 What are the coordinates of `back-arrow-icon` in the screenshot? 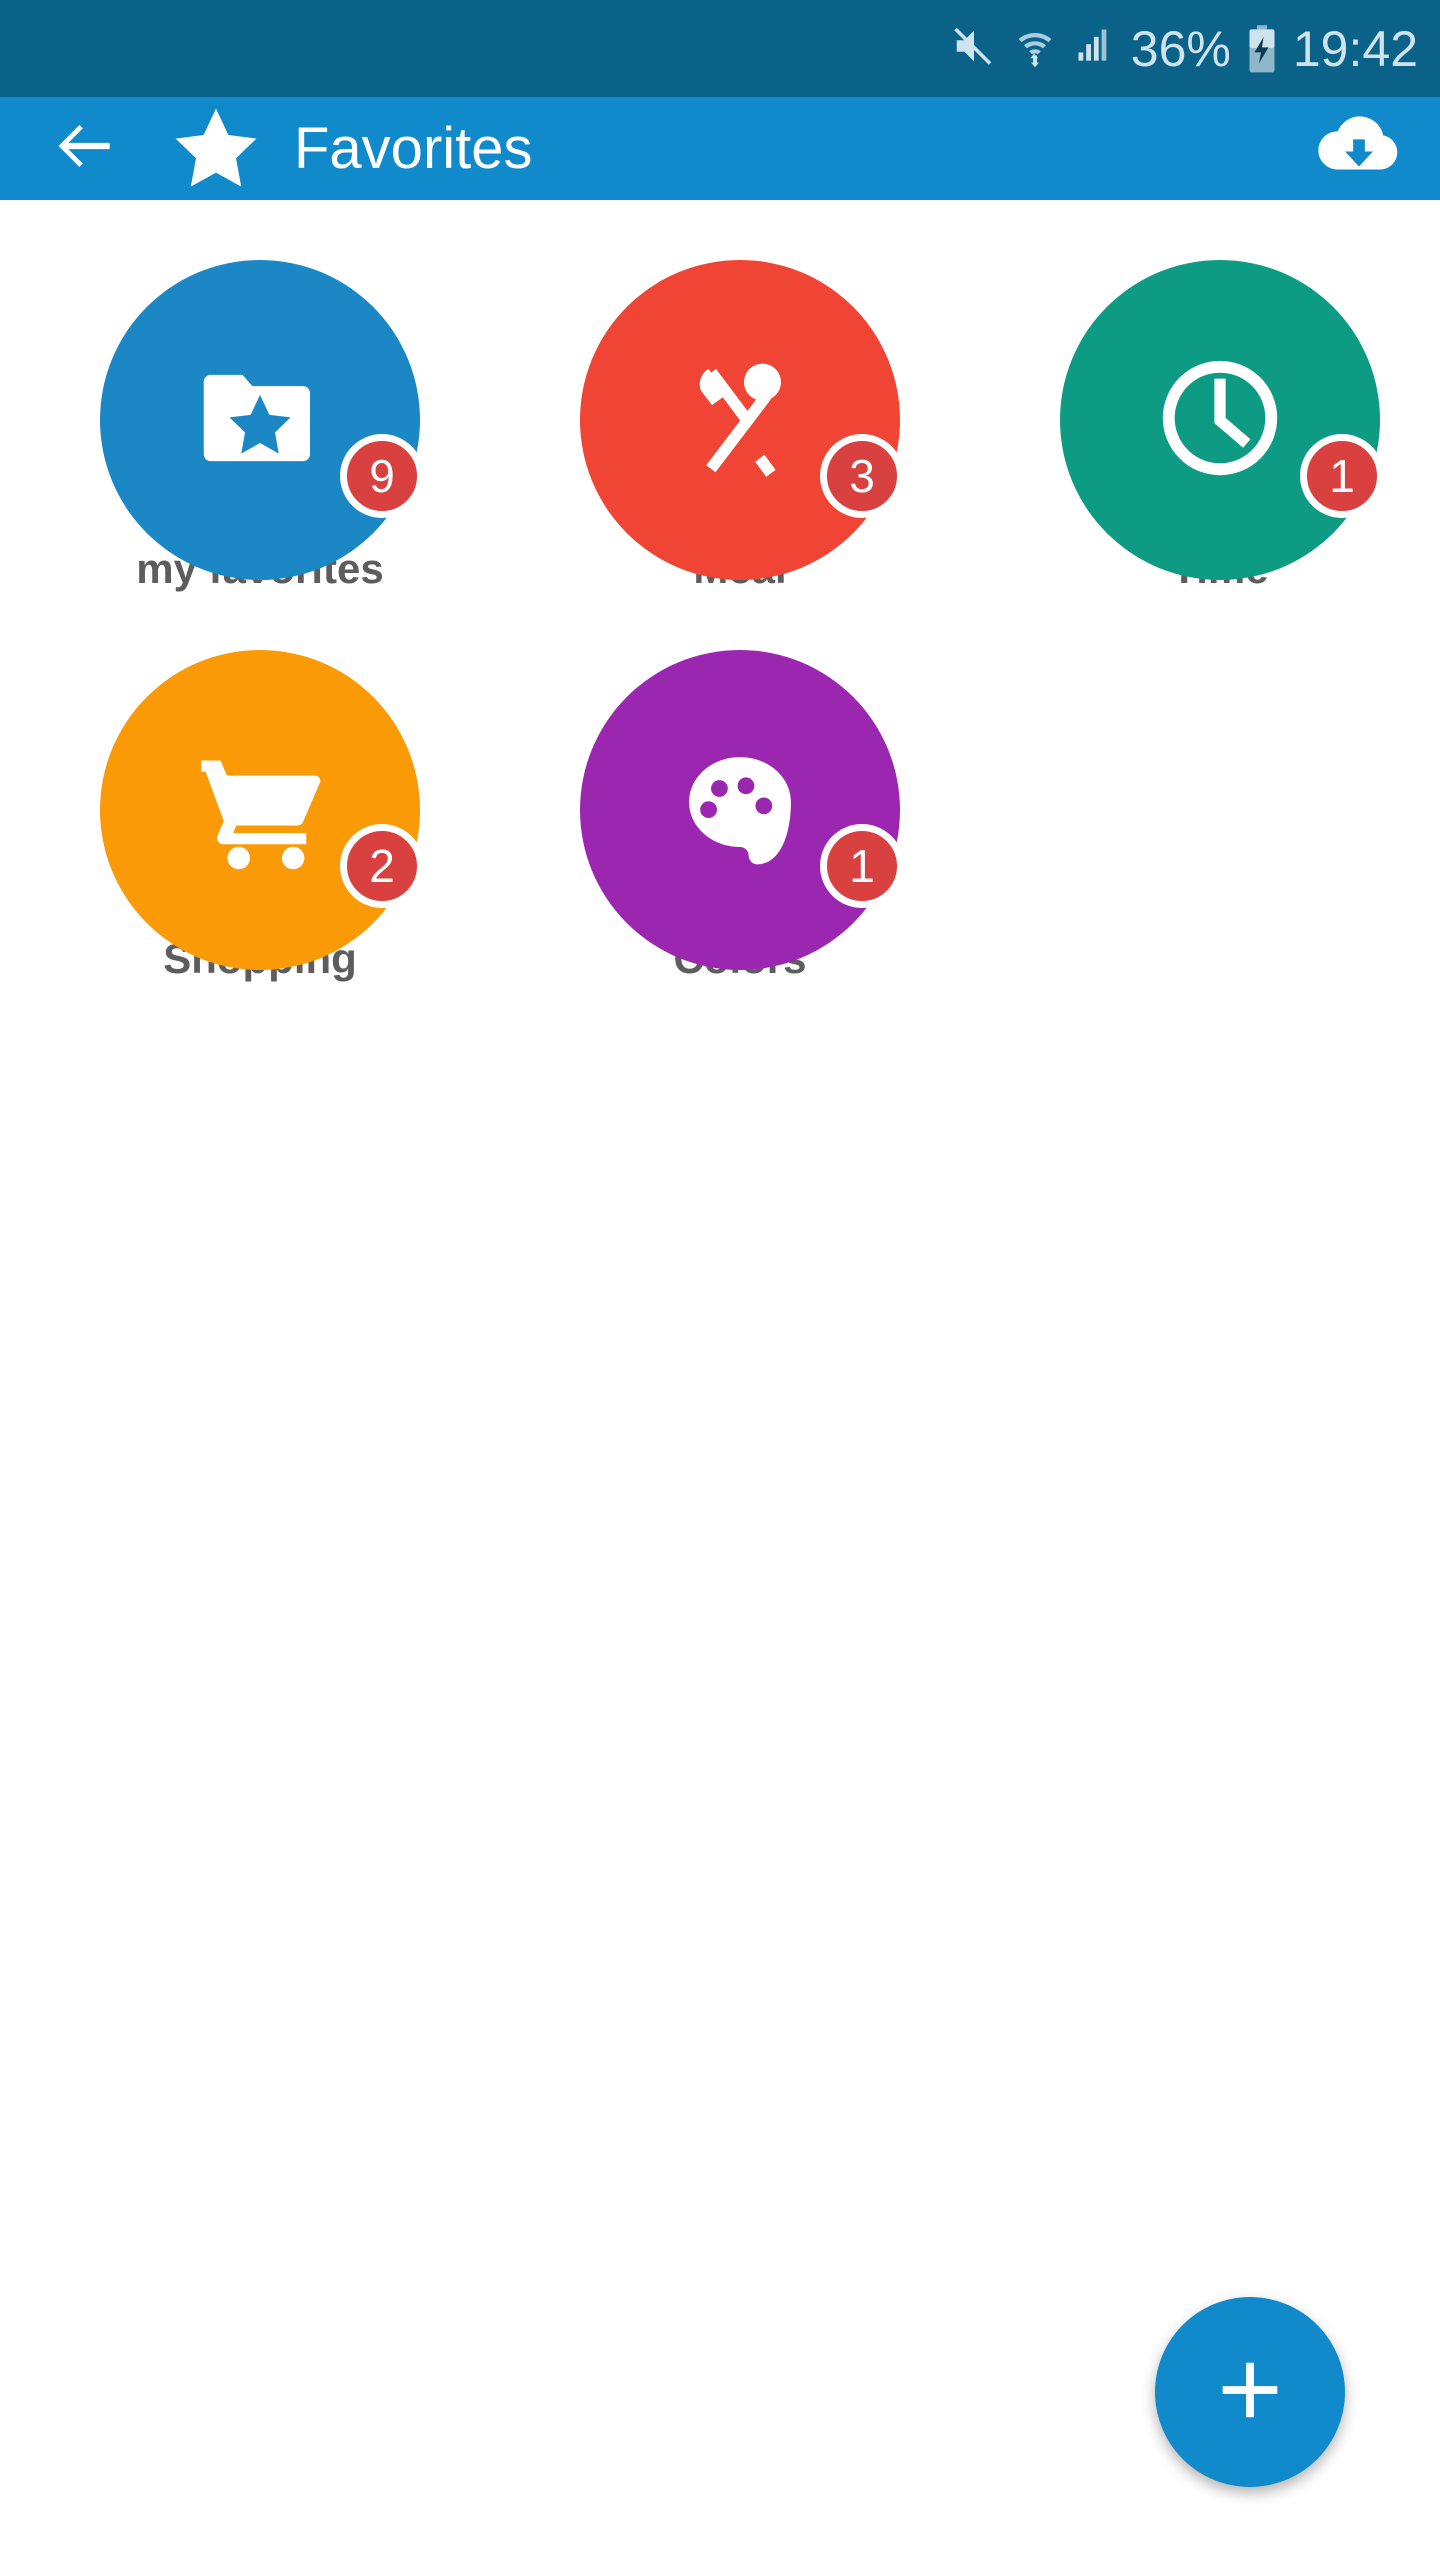 It's located at (85, 148).